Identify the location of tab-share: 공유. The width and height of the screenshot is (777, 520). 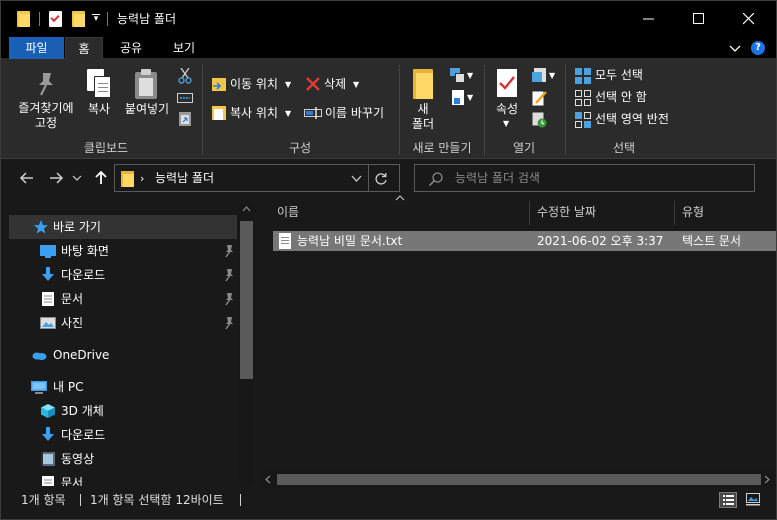
(131, 48).